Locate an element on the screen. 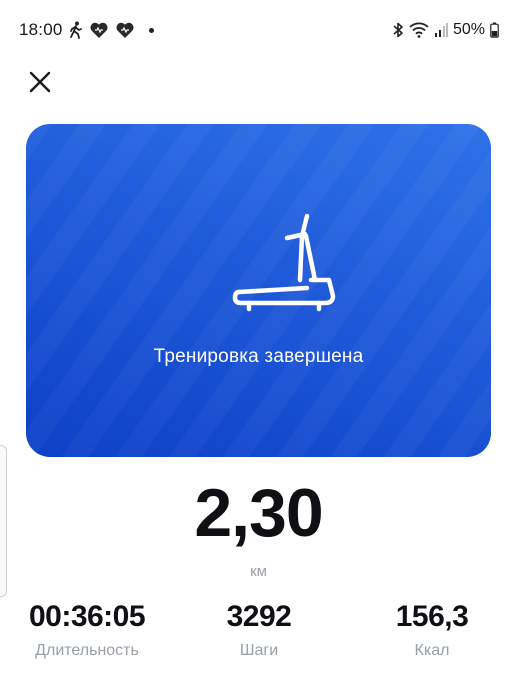 This screenshot has width=517, height=680. steps-value: 3292 is located at coordinates (259, 616).